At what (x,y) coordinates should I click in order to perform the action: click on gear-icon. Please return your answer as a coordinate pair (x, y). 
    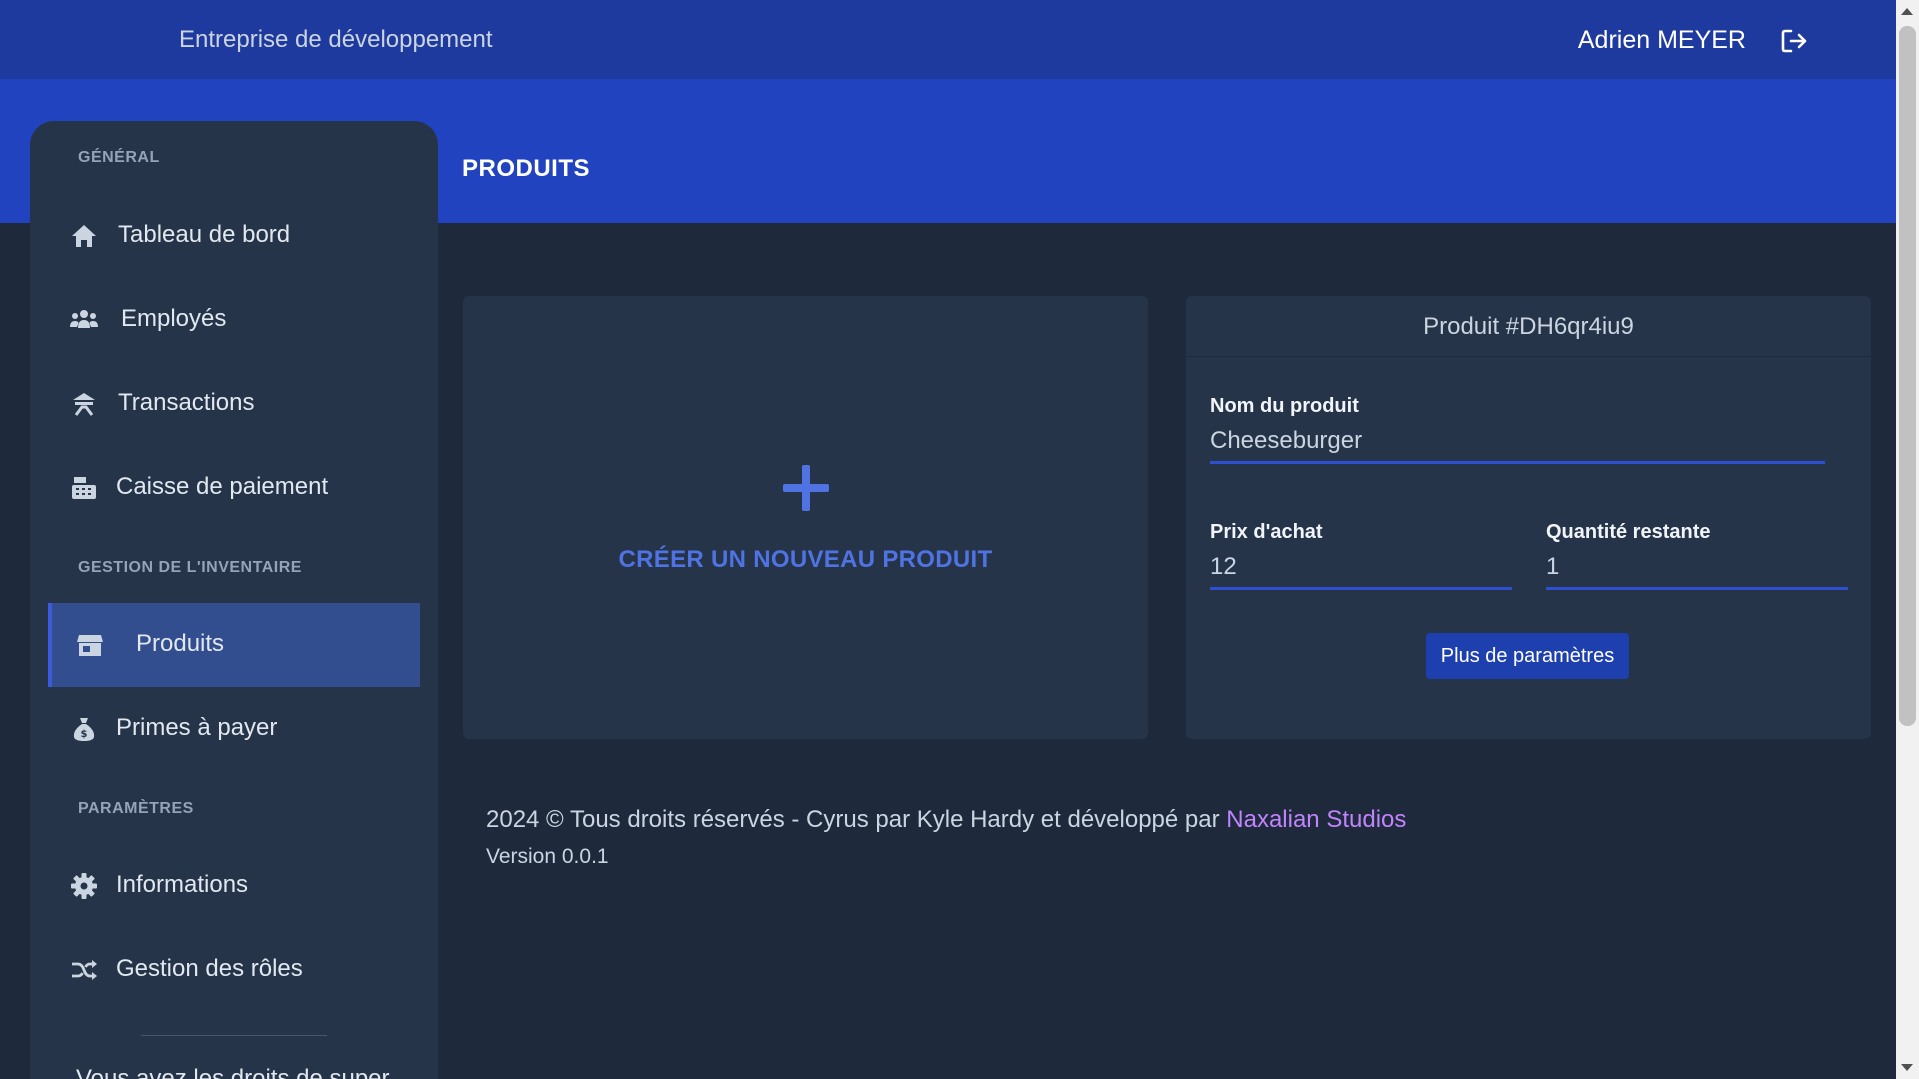
    Looking at the image, I should click on (84, 886).